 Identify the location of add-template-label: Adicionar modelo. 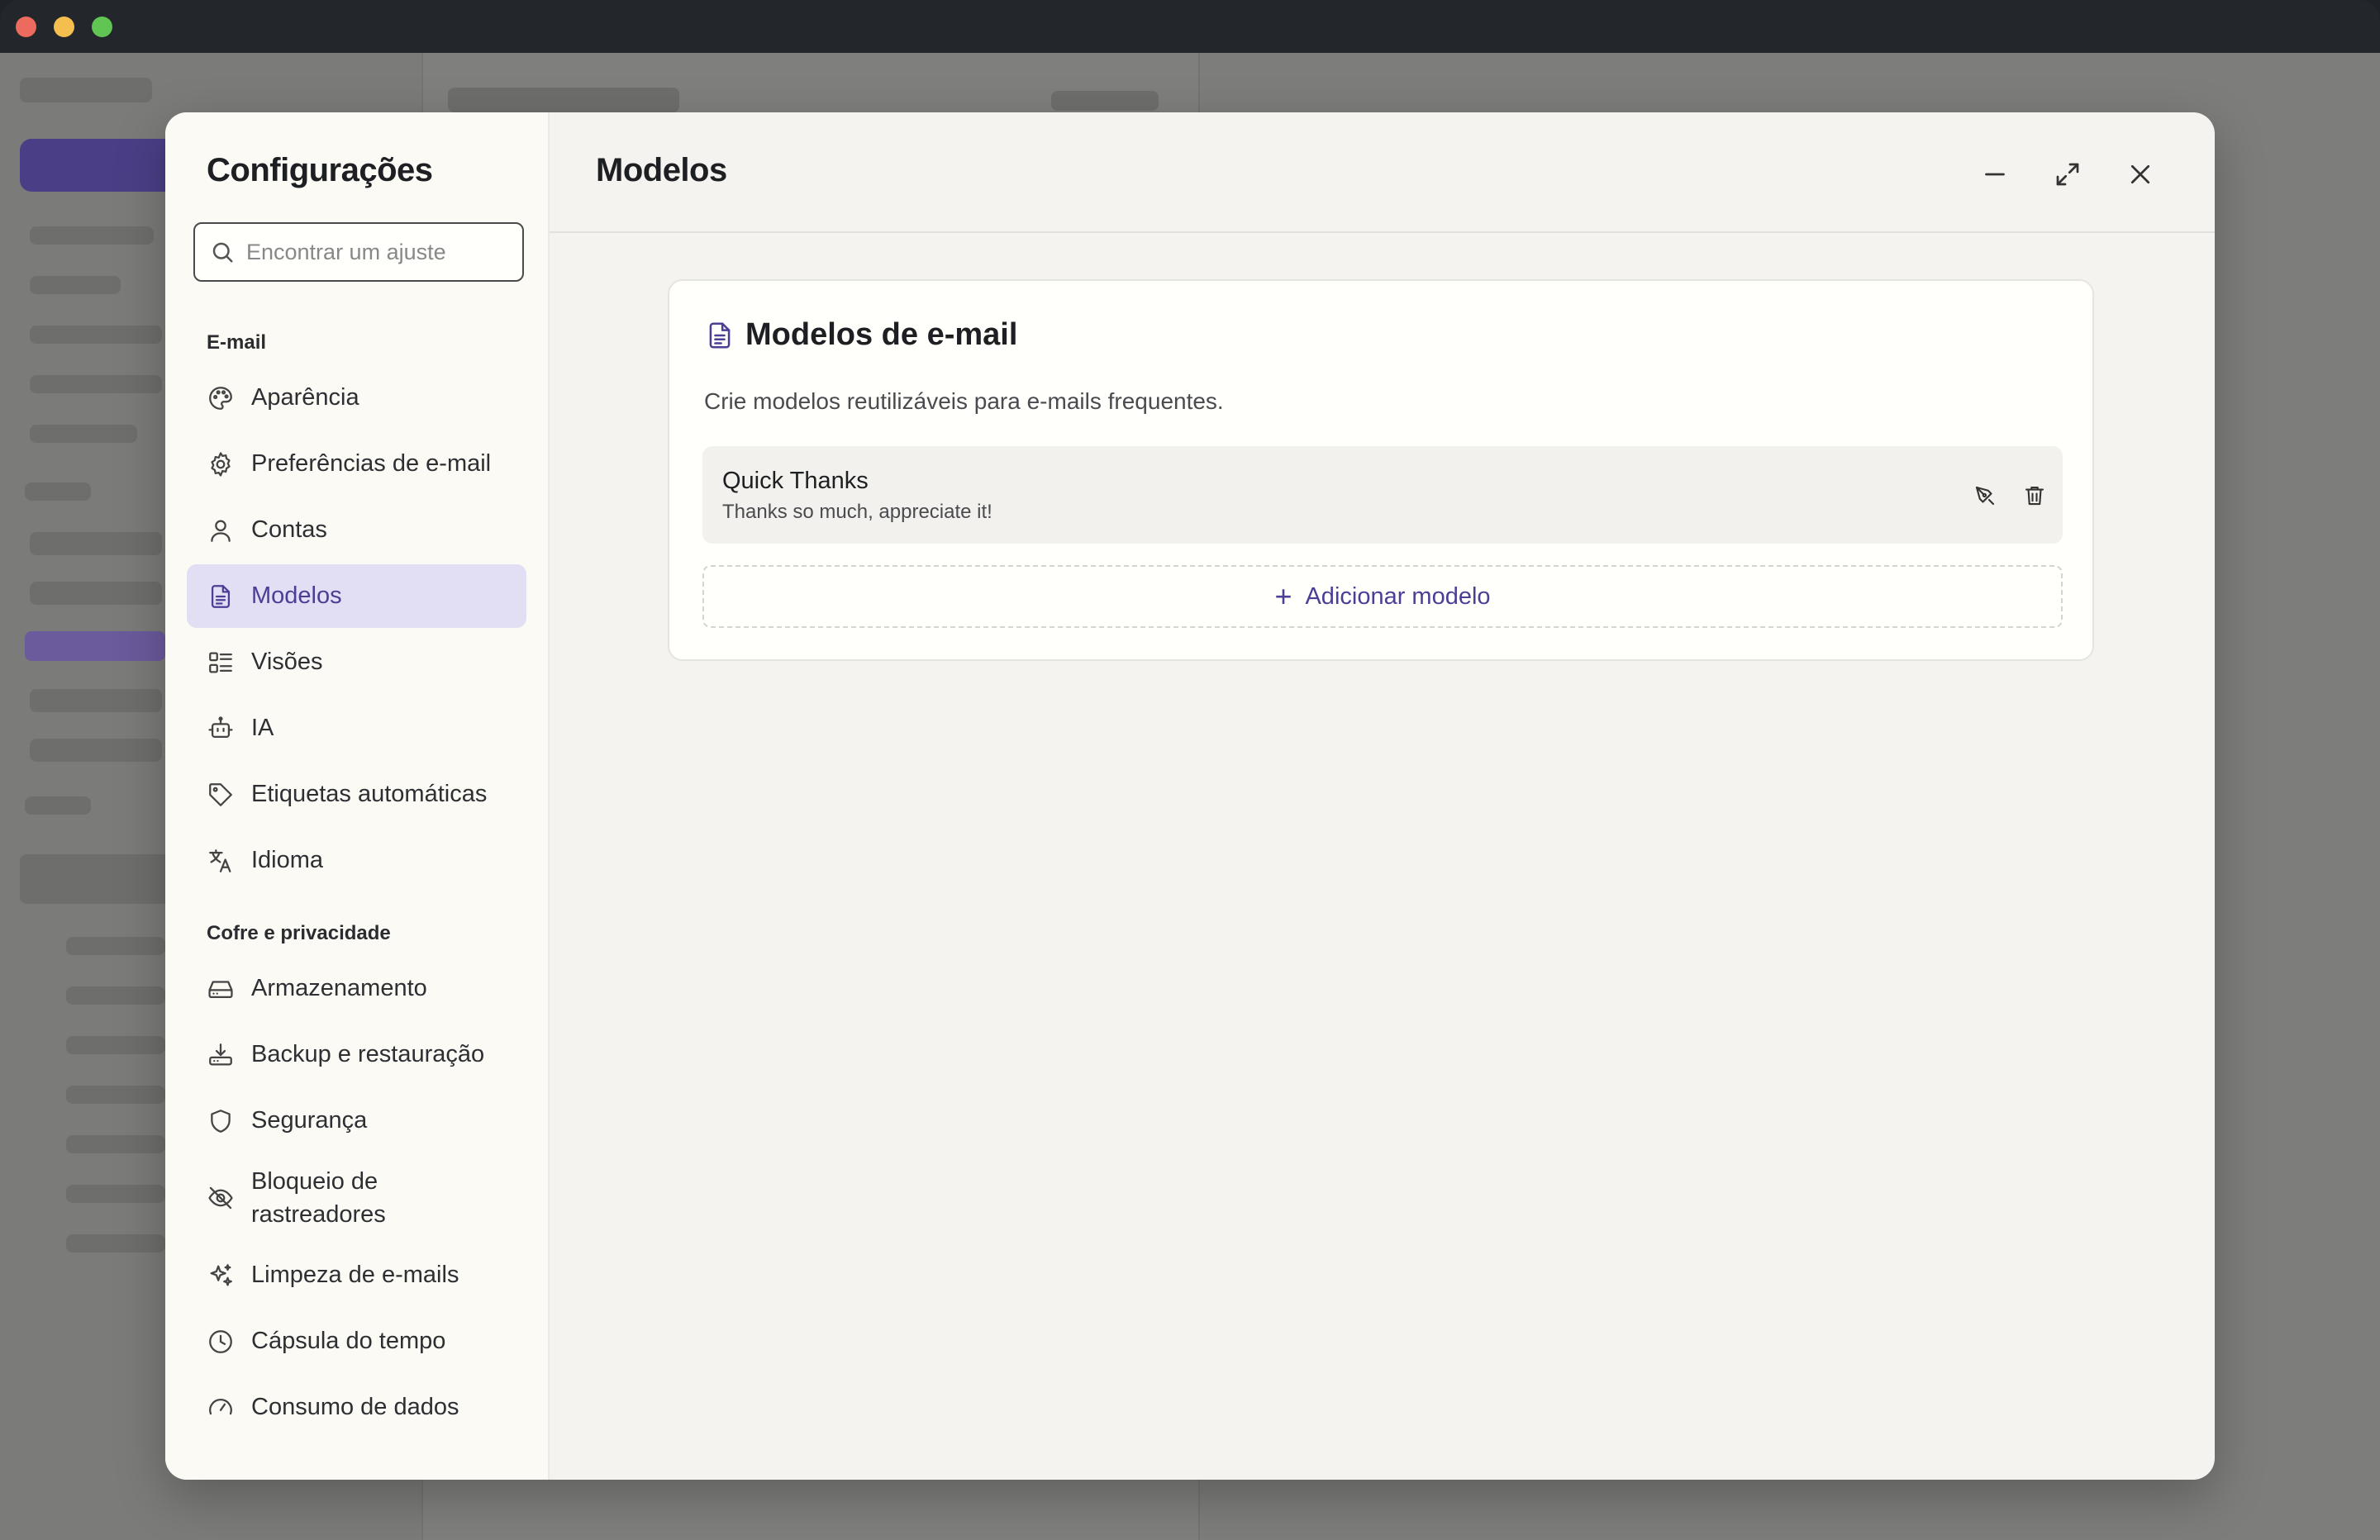
(1398, 596).